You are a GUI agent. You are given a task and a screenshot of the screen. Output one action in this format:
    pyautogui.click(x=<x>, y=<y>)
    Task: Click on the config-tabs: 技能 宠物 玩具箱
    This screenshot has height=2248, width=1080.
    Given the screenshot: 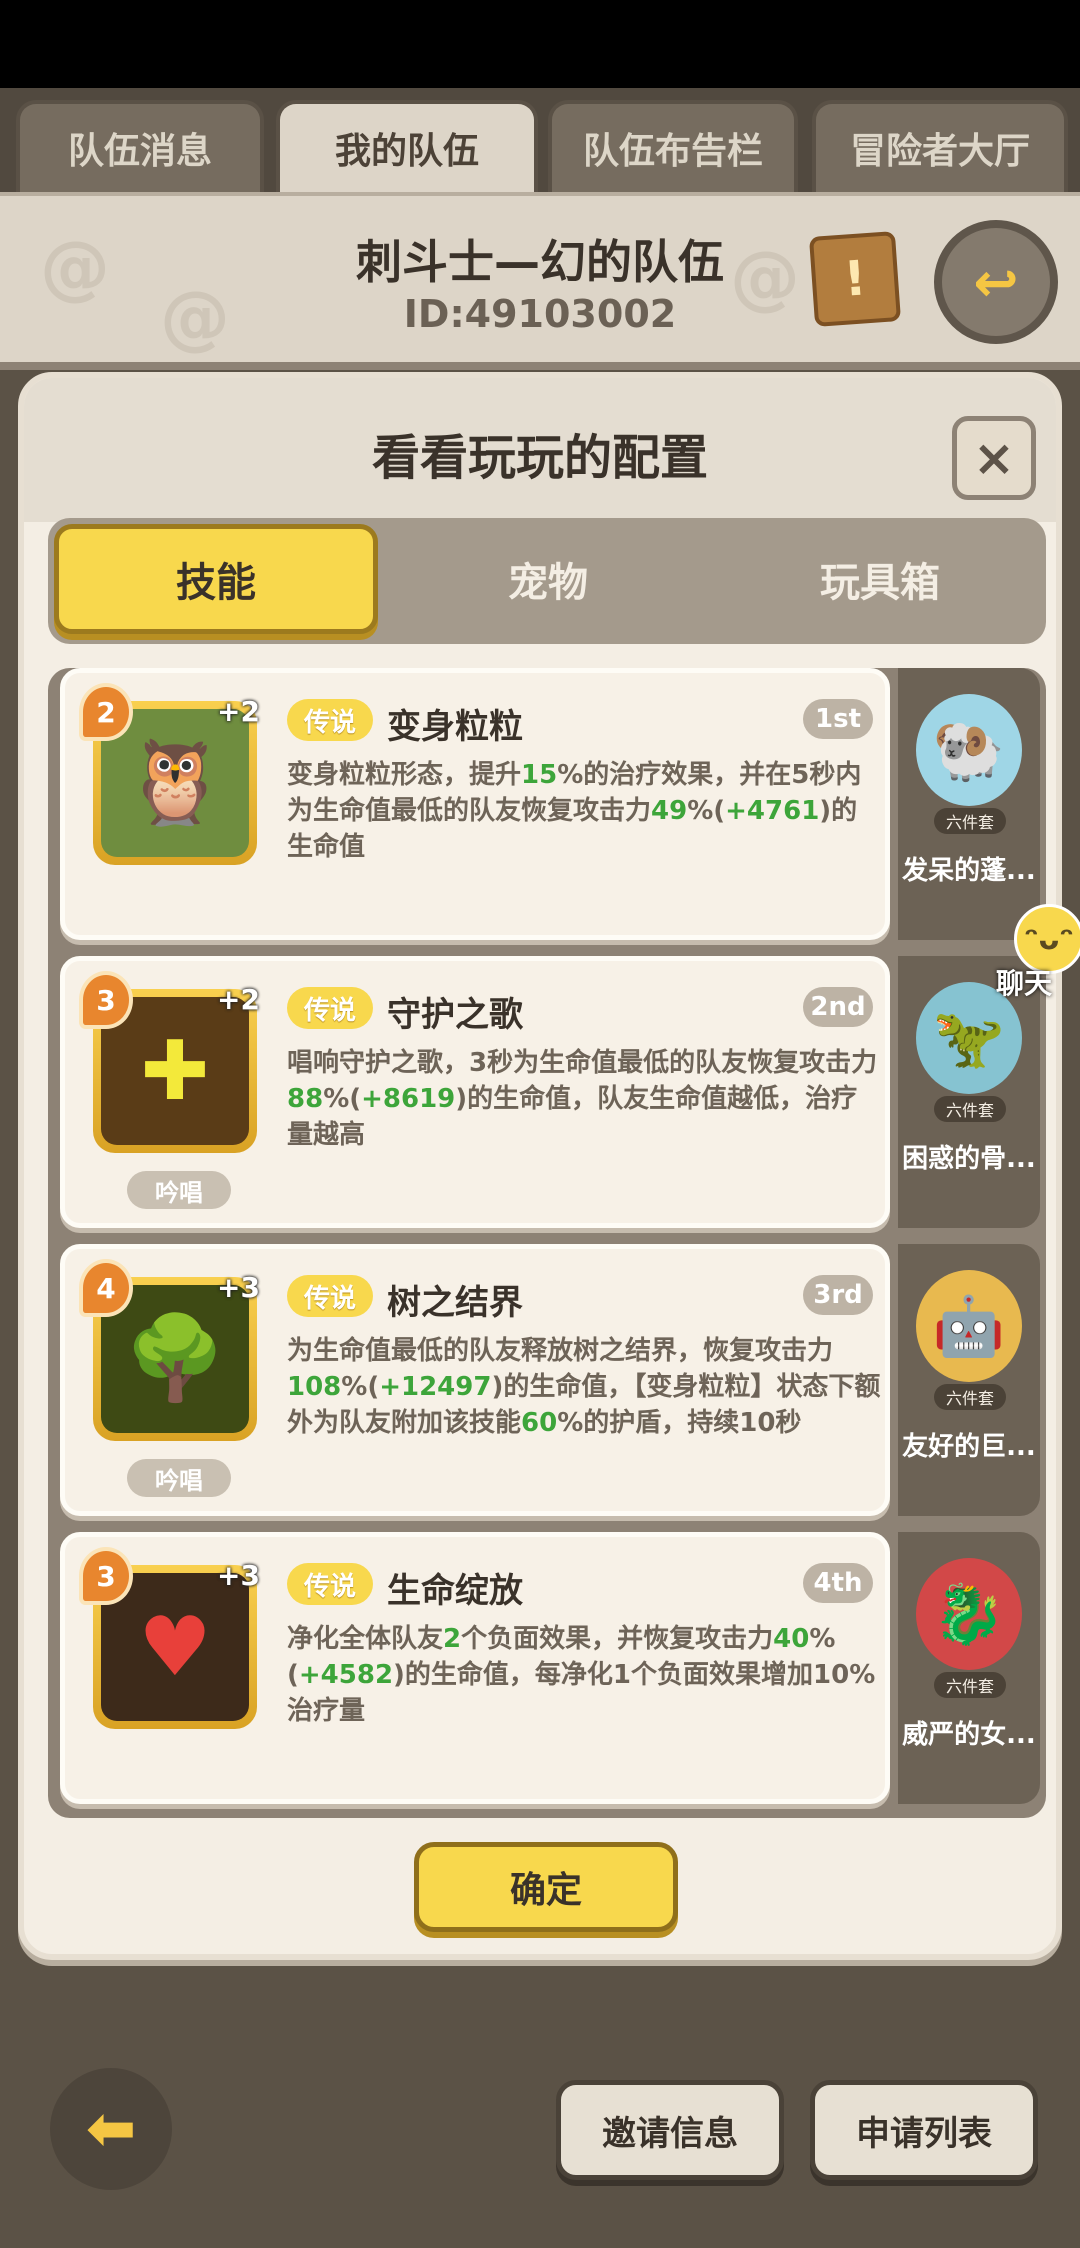 What is the action you would take?
    pyautogui.click(x=547, y=581)
    